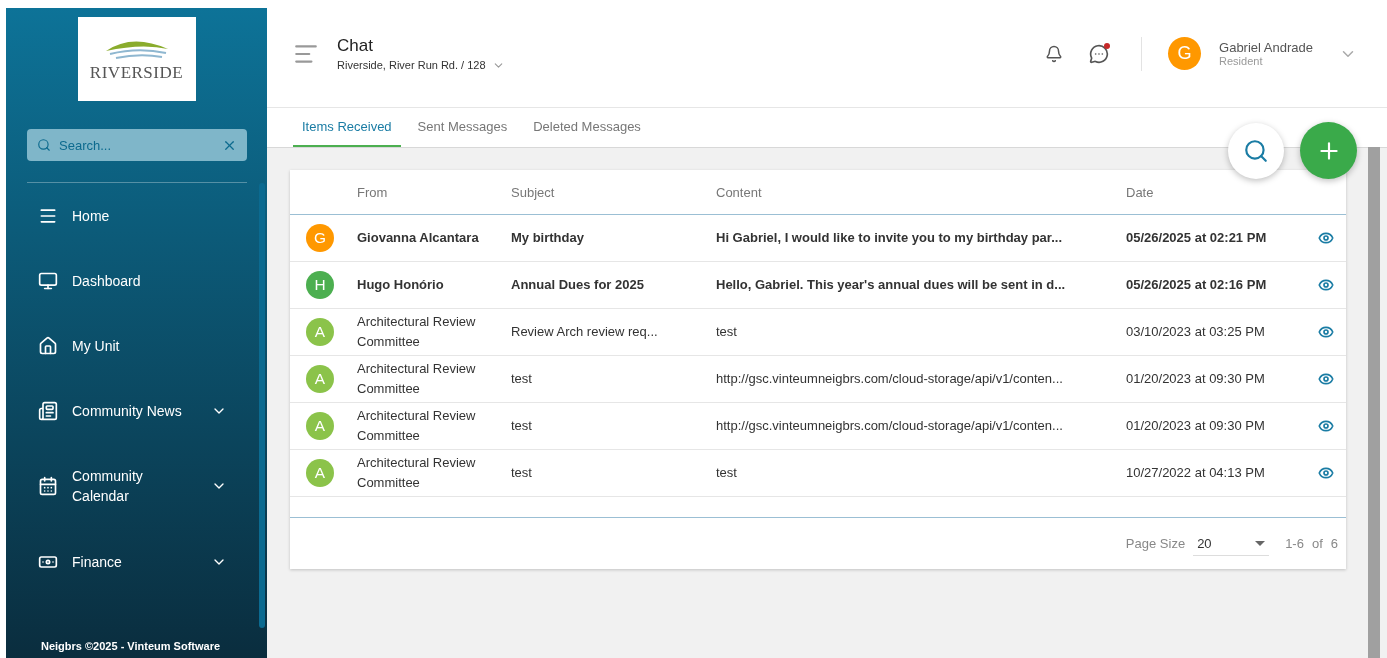 The image size is (1387, 658). I want to click on sidebar-item: Dashboard, so click(136, 280).